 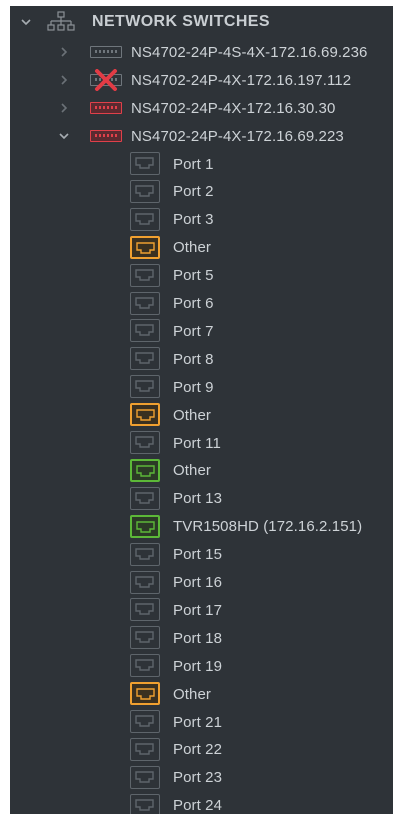 I want to click on port-row: Port 5, so click(x=201, y=276).